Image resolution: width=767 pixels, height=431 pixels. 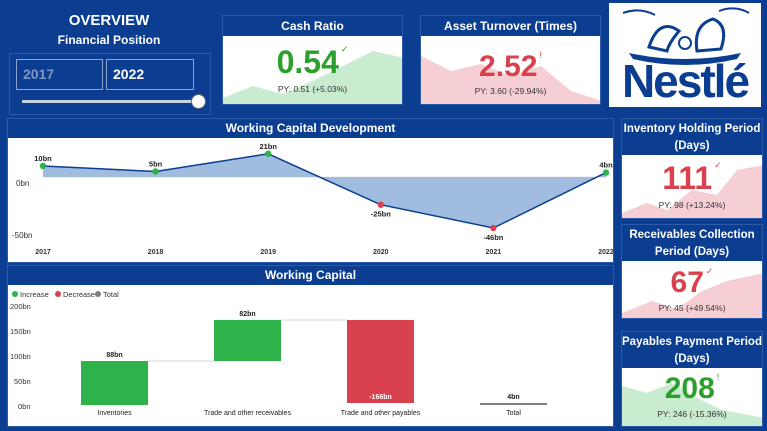 I want to click on year-slicer: 2017 2022, so click(x=110, y=84).